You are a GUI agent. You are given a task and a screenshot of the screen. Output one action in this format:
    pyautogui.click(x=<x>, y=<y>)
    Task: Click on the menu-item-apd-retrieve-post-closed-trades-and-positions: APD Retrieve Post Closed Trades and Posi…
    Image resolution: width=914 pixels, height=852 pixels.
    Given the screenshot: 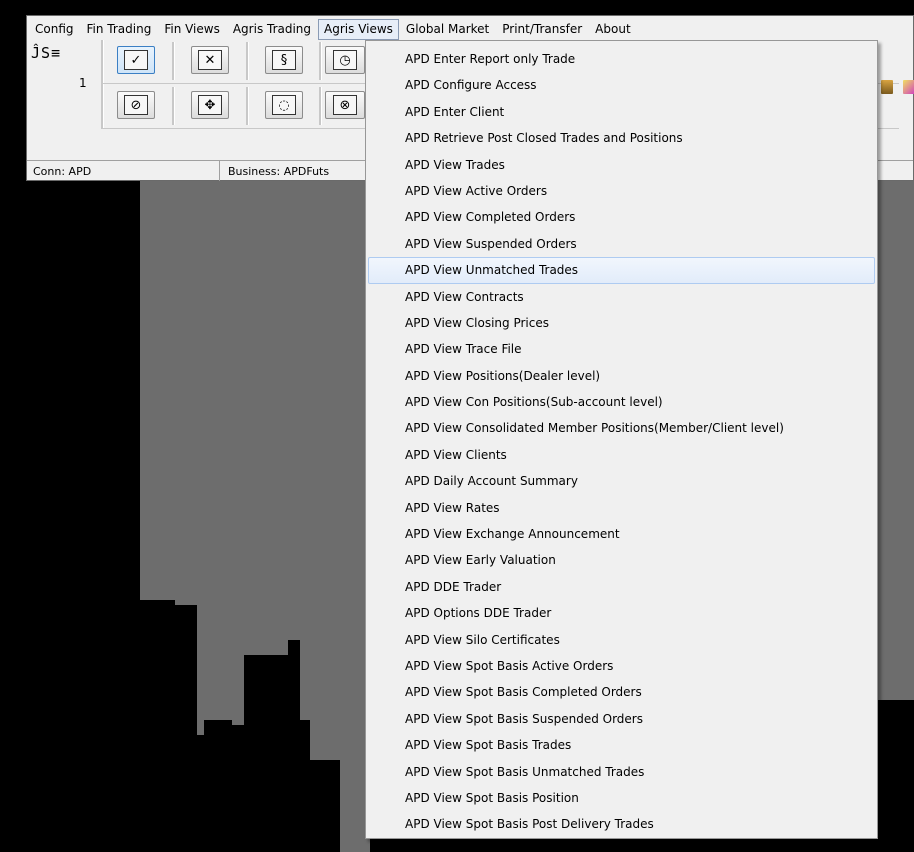 What is the action you would take?
    pyautogui.click(x=621, y=138)
    